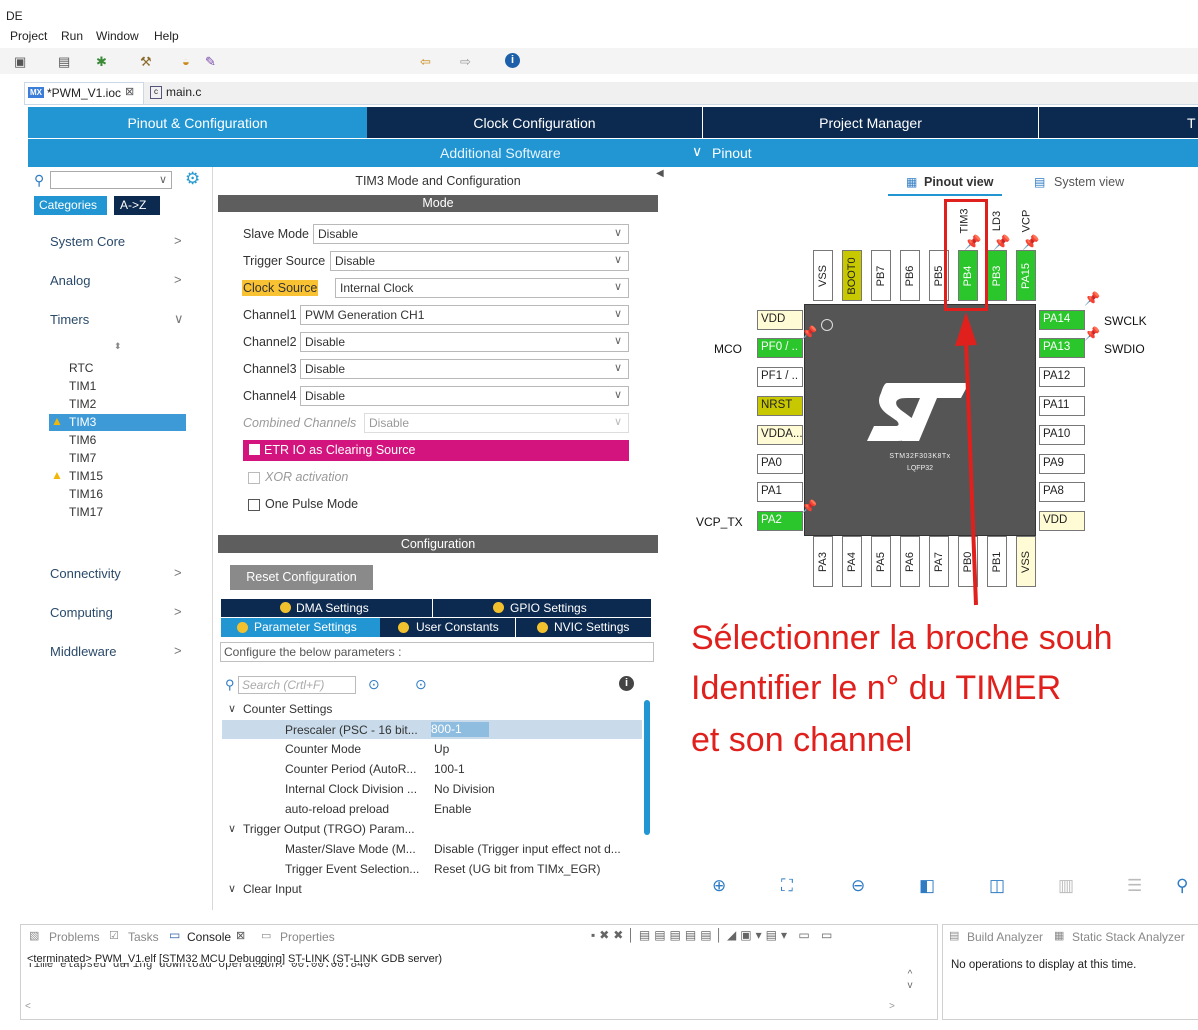 This screenshot has width=1198, height=1030. Describe the element at coordinates (137, 205) in the screenshot. I see `tab-a-z: A->Z` at that location.